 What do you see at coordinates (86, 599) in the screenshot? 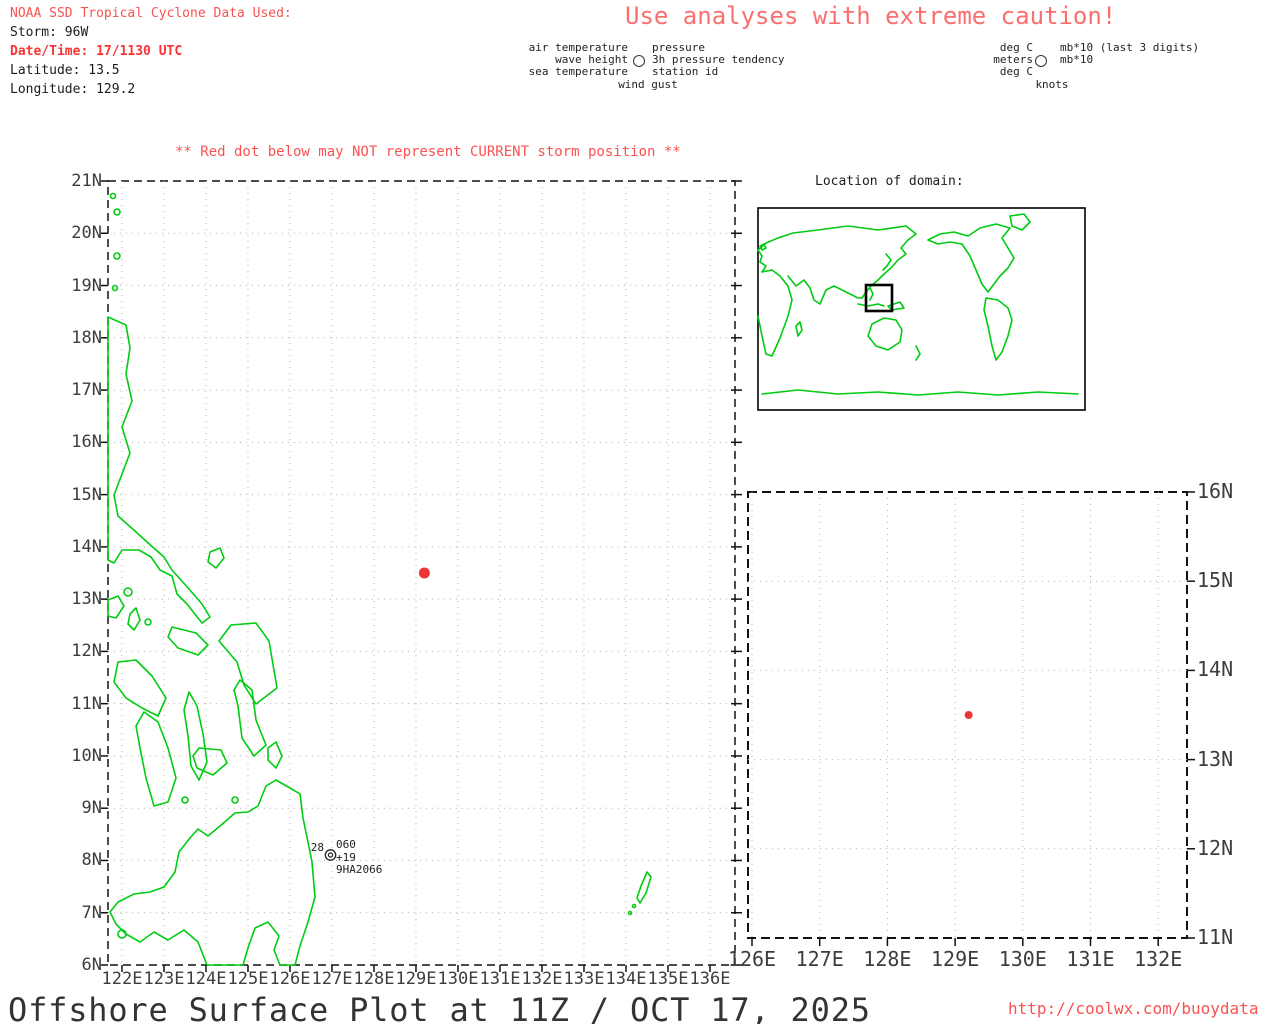
I see `main-lat-label: 13N` at bounding box center [86, 599].